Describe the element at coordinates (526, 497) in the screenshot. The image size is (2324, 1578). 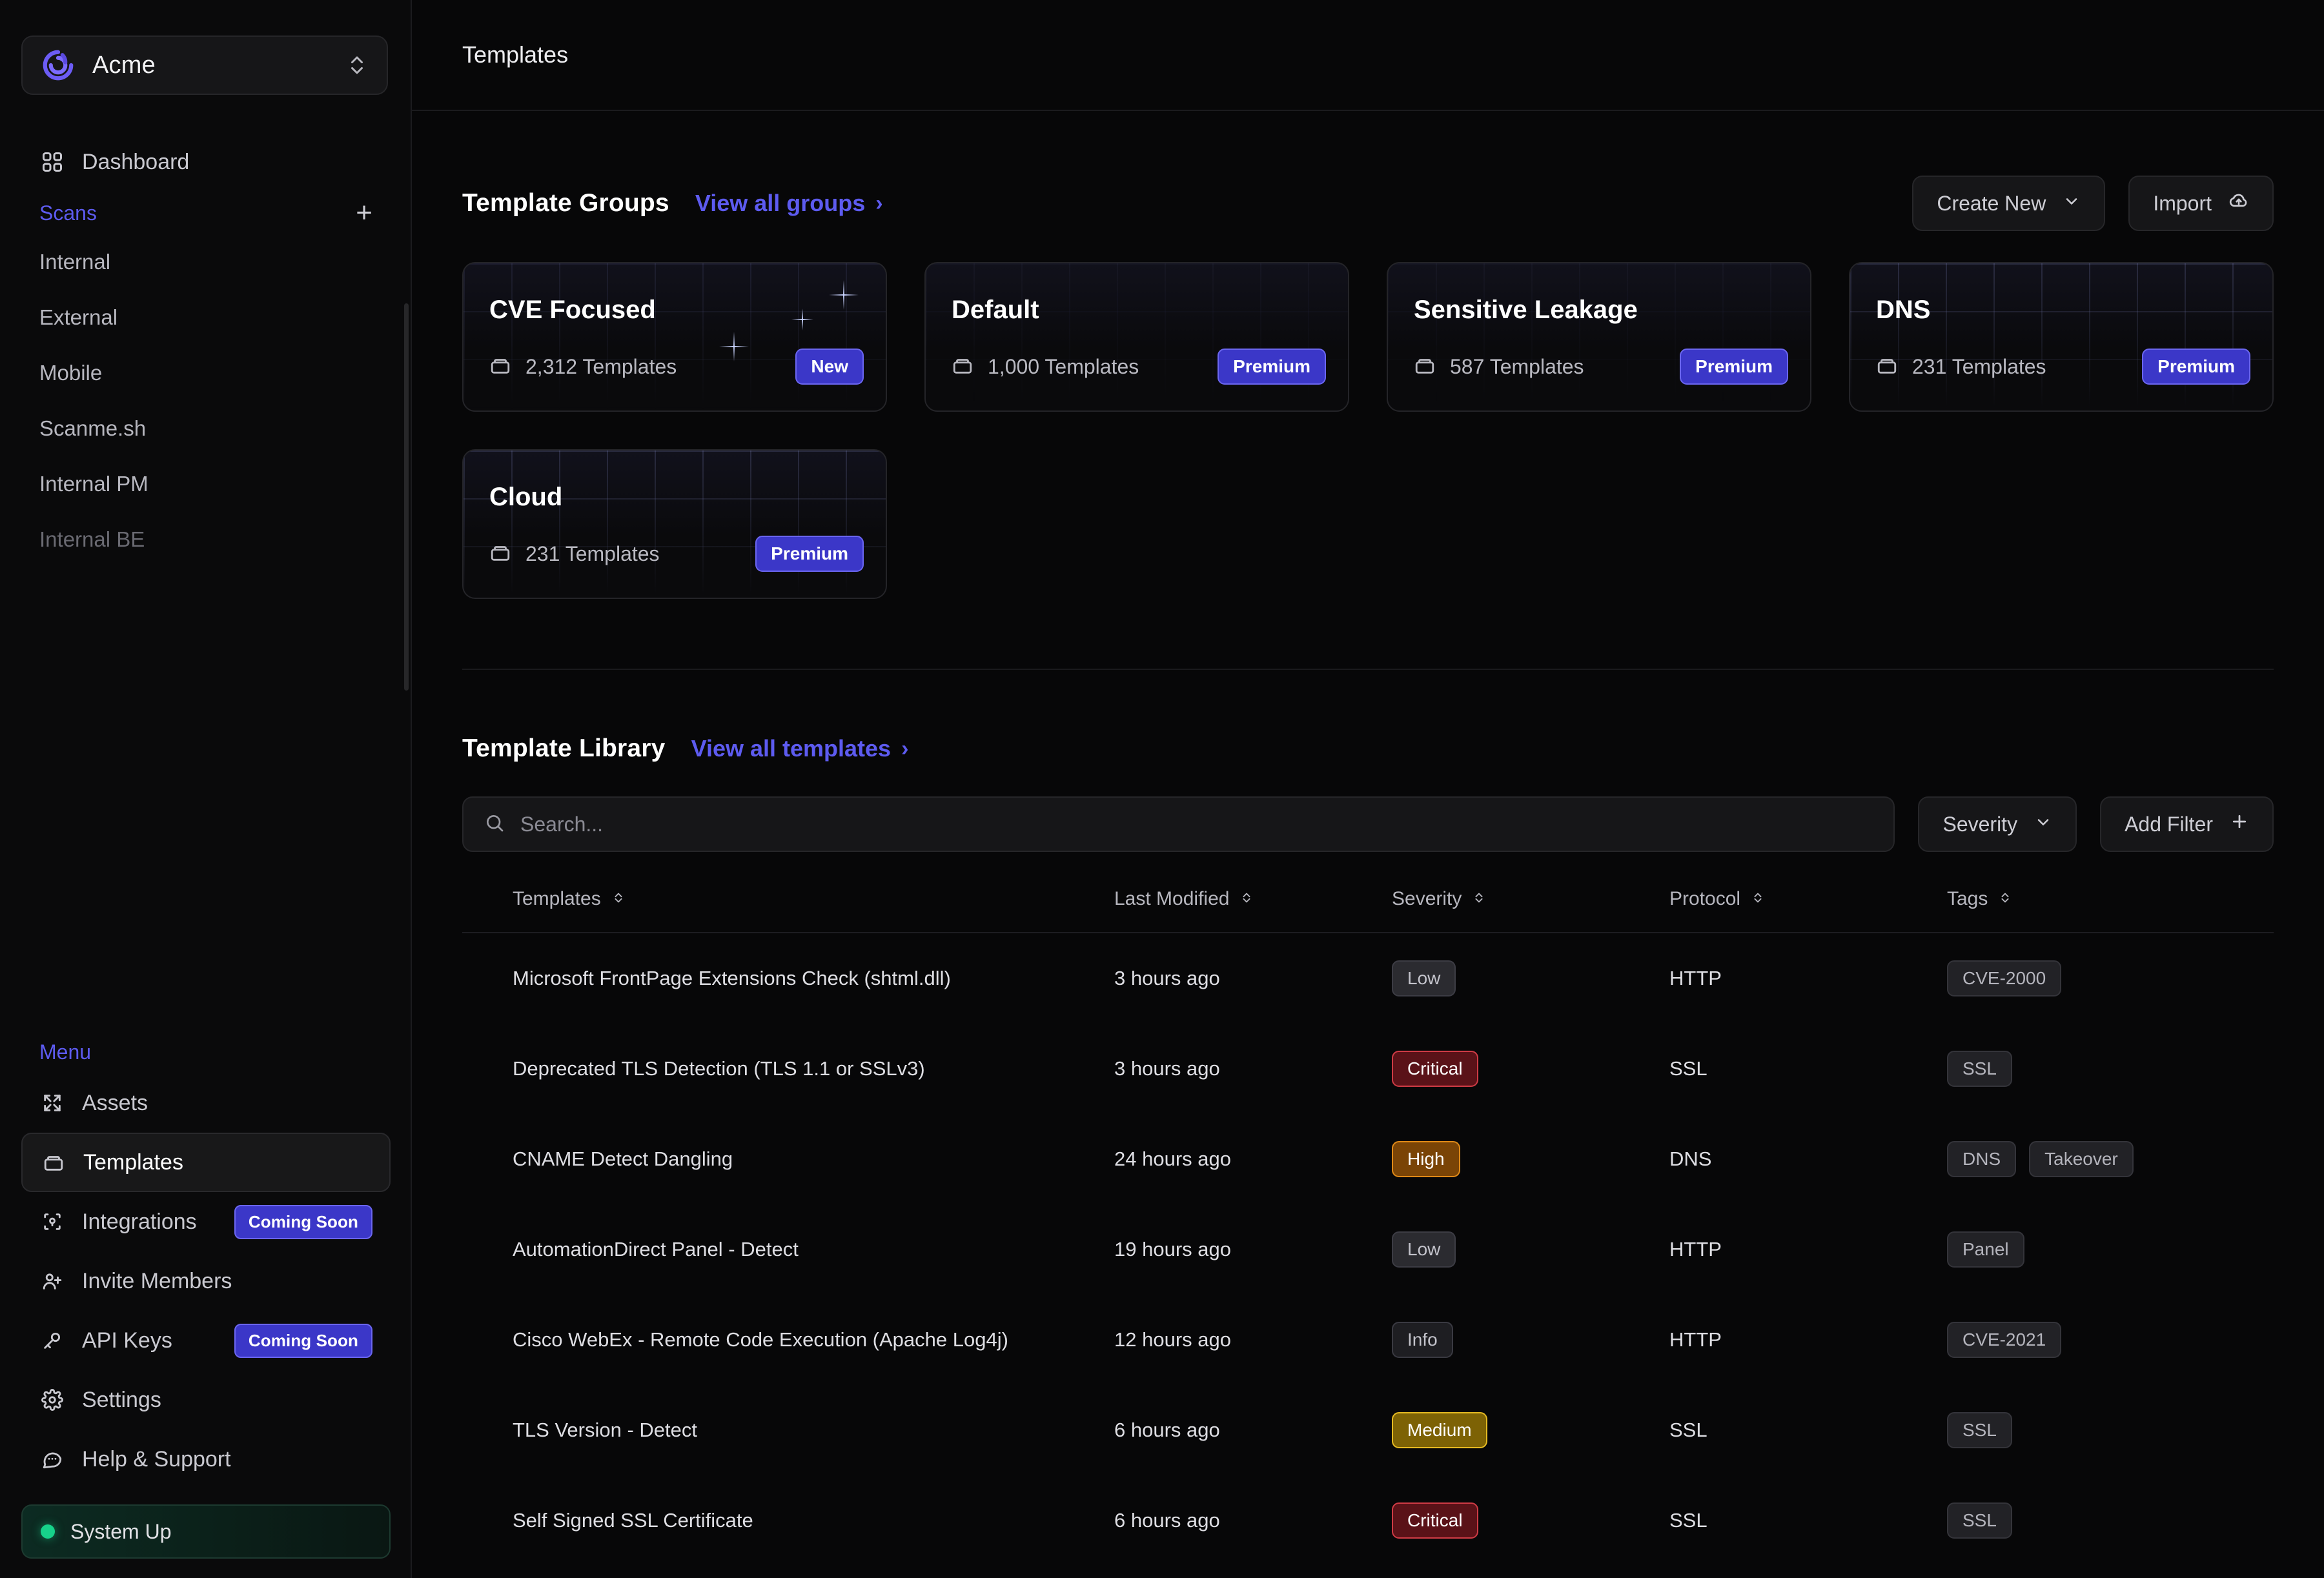
I see `group-name: Cloud` at that location.